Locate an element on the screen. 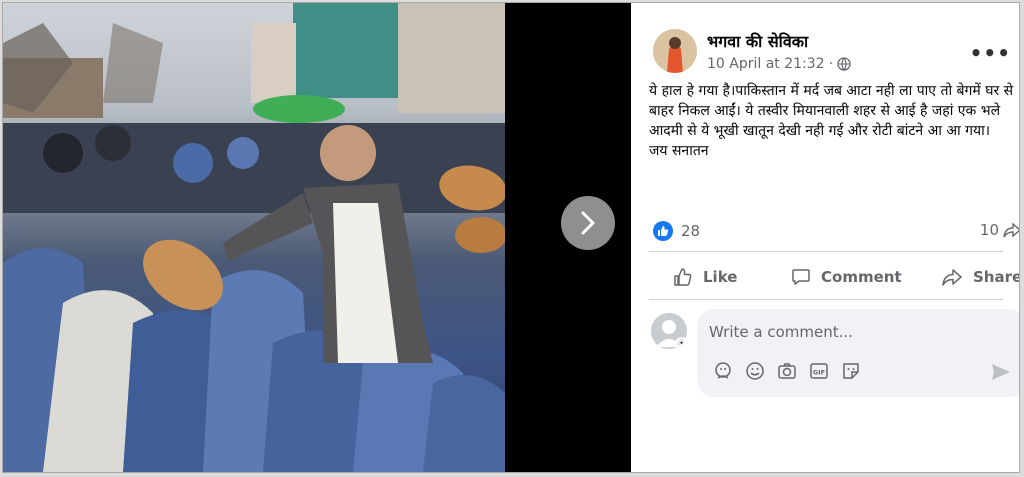  chevron-down-icon: ▾ is located at coordinates (681, 343).